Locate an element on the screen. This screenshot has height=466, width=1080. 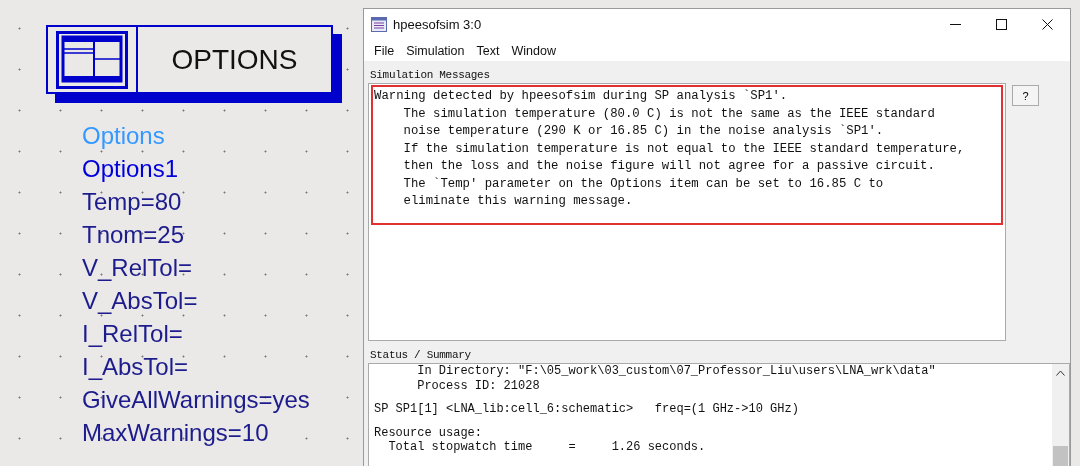
menu-item: Text is located at coordinates (488, 50).